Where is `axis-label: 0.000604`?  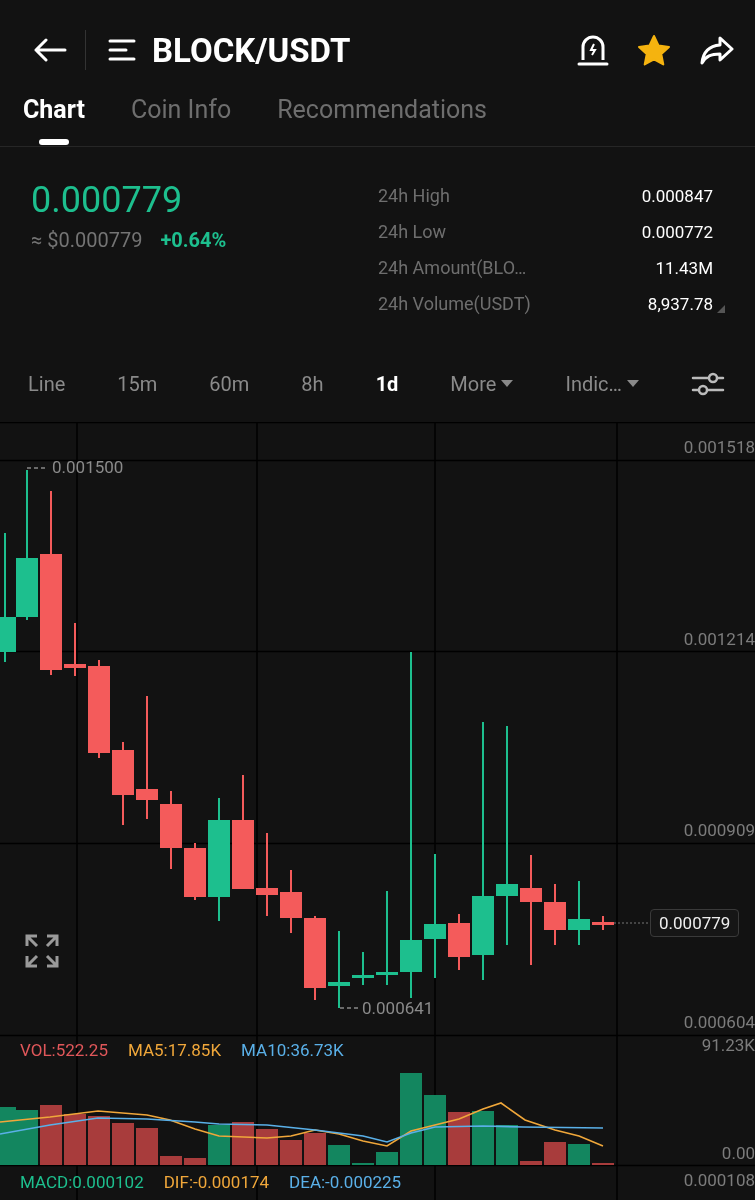 axis-label: 0.000604 is located at coordinates (719, 1022).